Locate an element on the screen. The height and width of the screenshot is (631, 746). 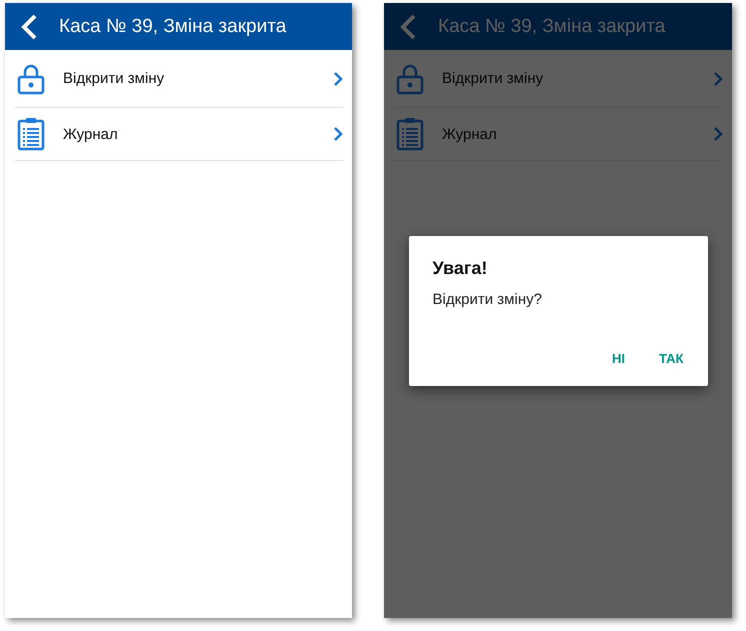
dialog-title: Увага! is located at coordinates (460, 268).